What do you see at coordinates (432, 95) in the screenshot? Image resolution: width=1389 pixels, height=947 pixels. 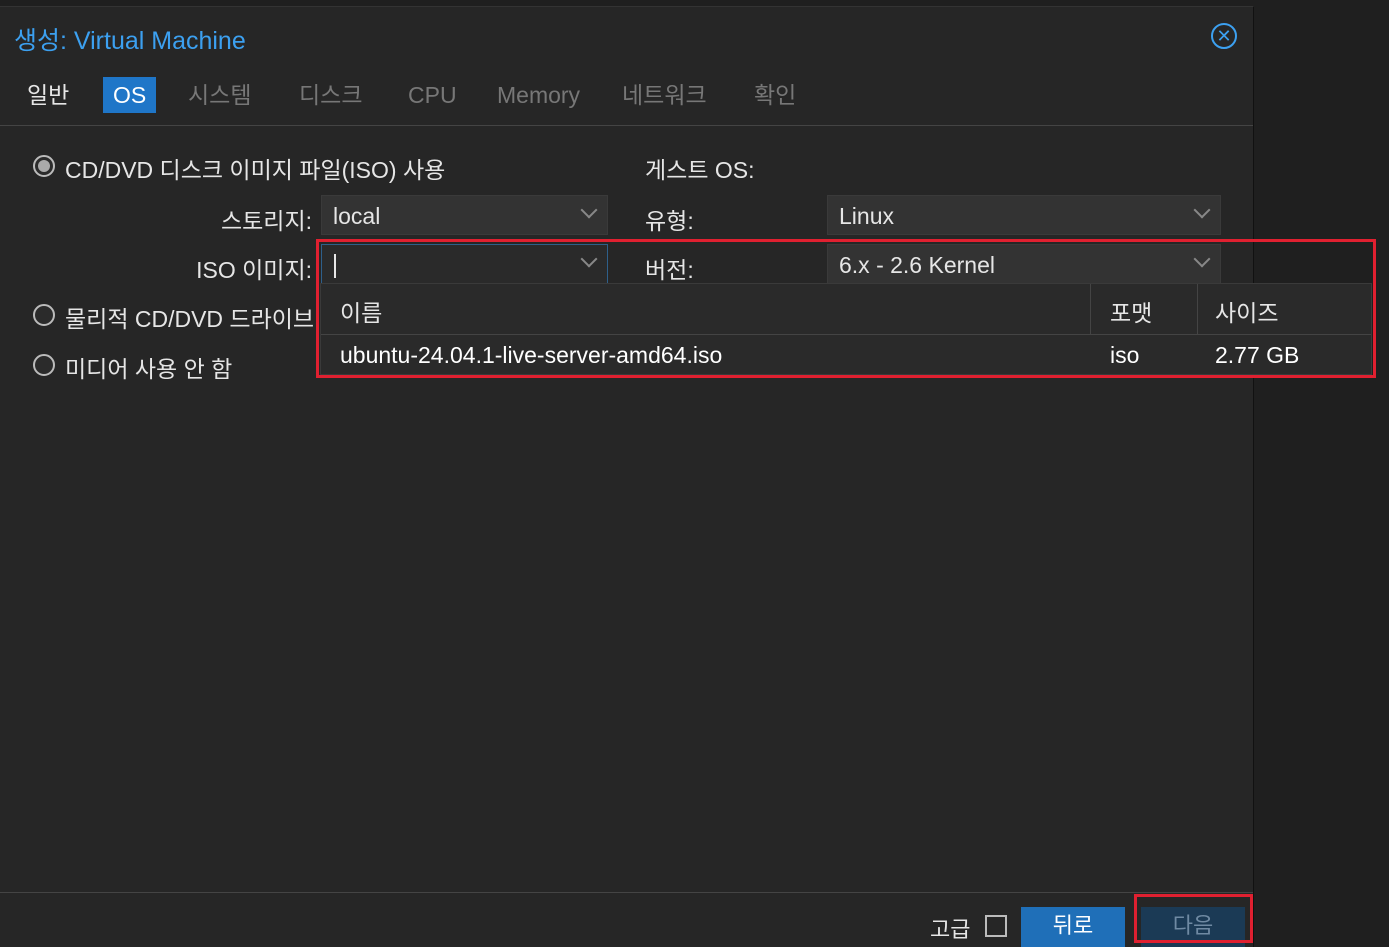 I see `tab-cpu: CPU` at bounding box center [432, 95].